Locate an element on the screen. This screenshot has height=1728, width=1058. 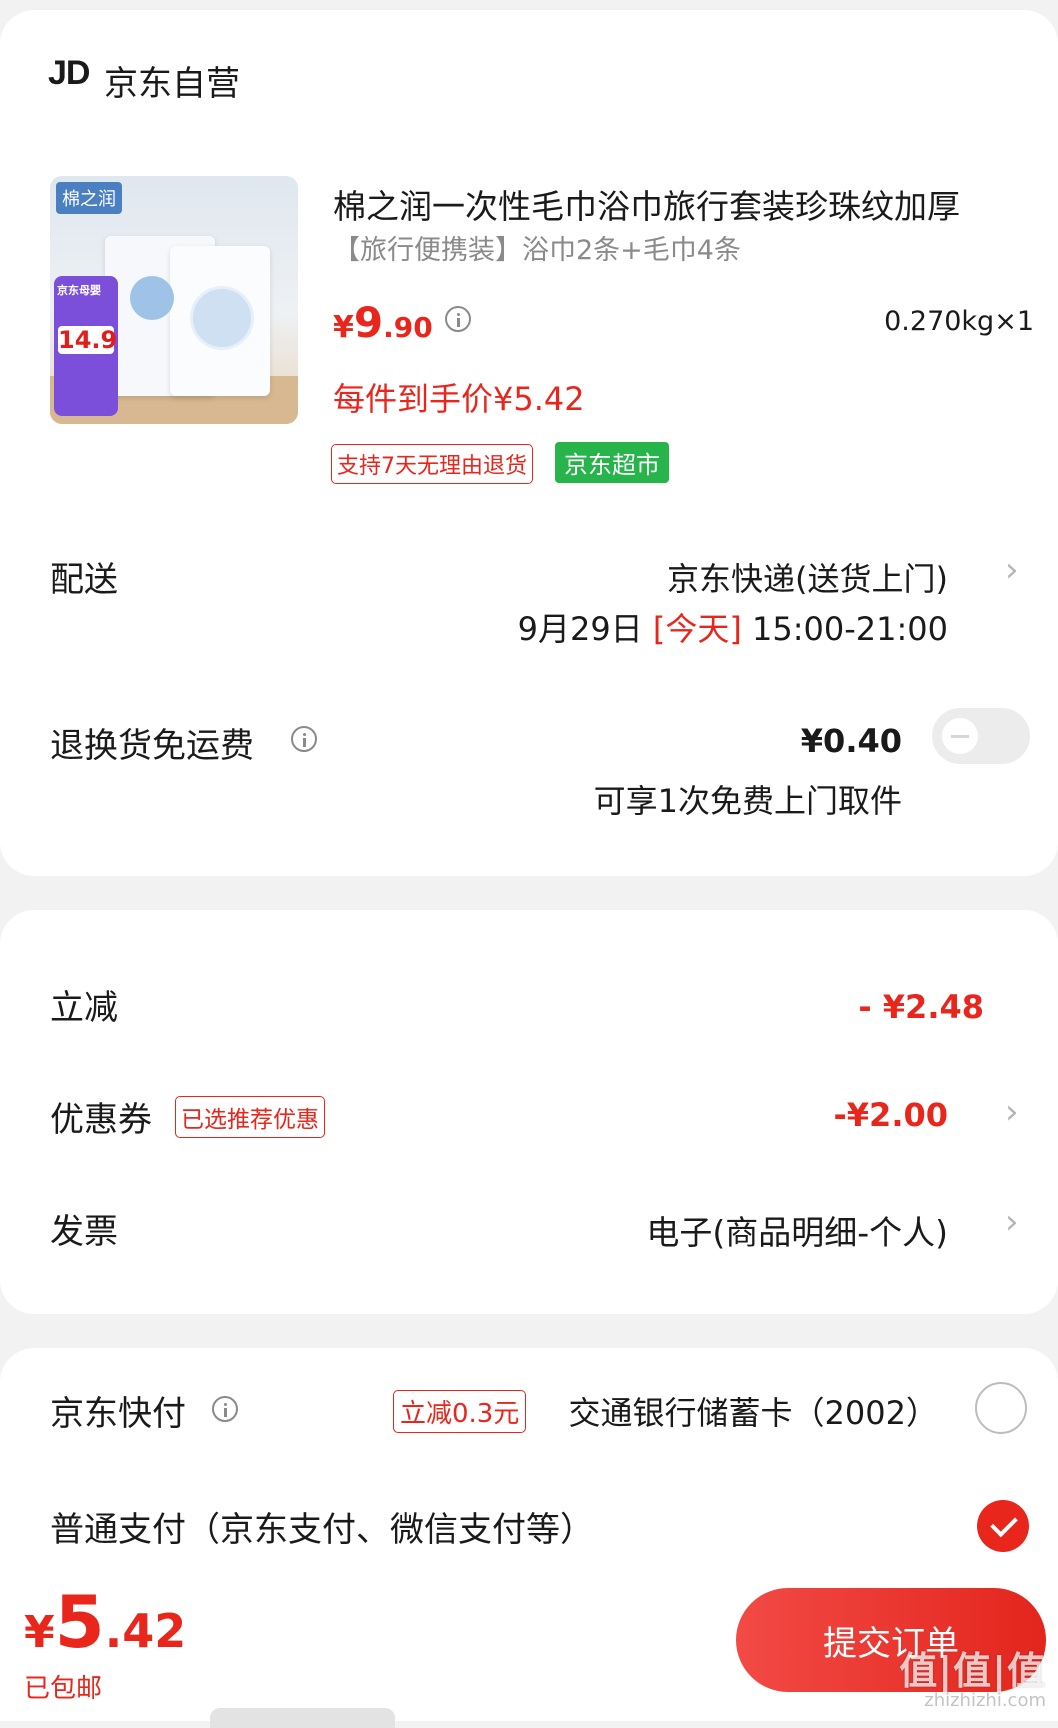
instant-discount-label: 立减 is located at coordinates (84, 1008).